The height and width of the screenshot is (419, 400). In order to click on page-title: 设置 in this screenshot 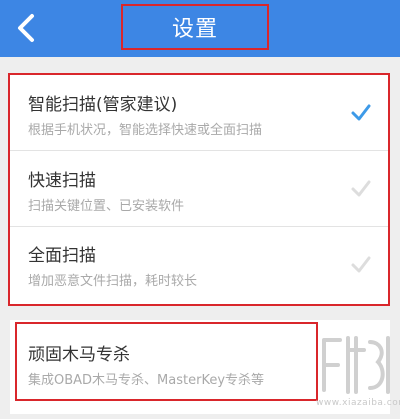, I will do `click(194, 29)`.